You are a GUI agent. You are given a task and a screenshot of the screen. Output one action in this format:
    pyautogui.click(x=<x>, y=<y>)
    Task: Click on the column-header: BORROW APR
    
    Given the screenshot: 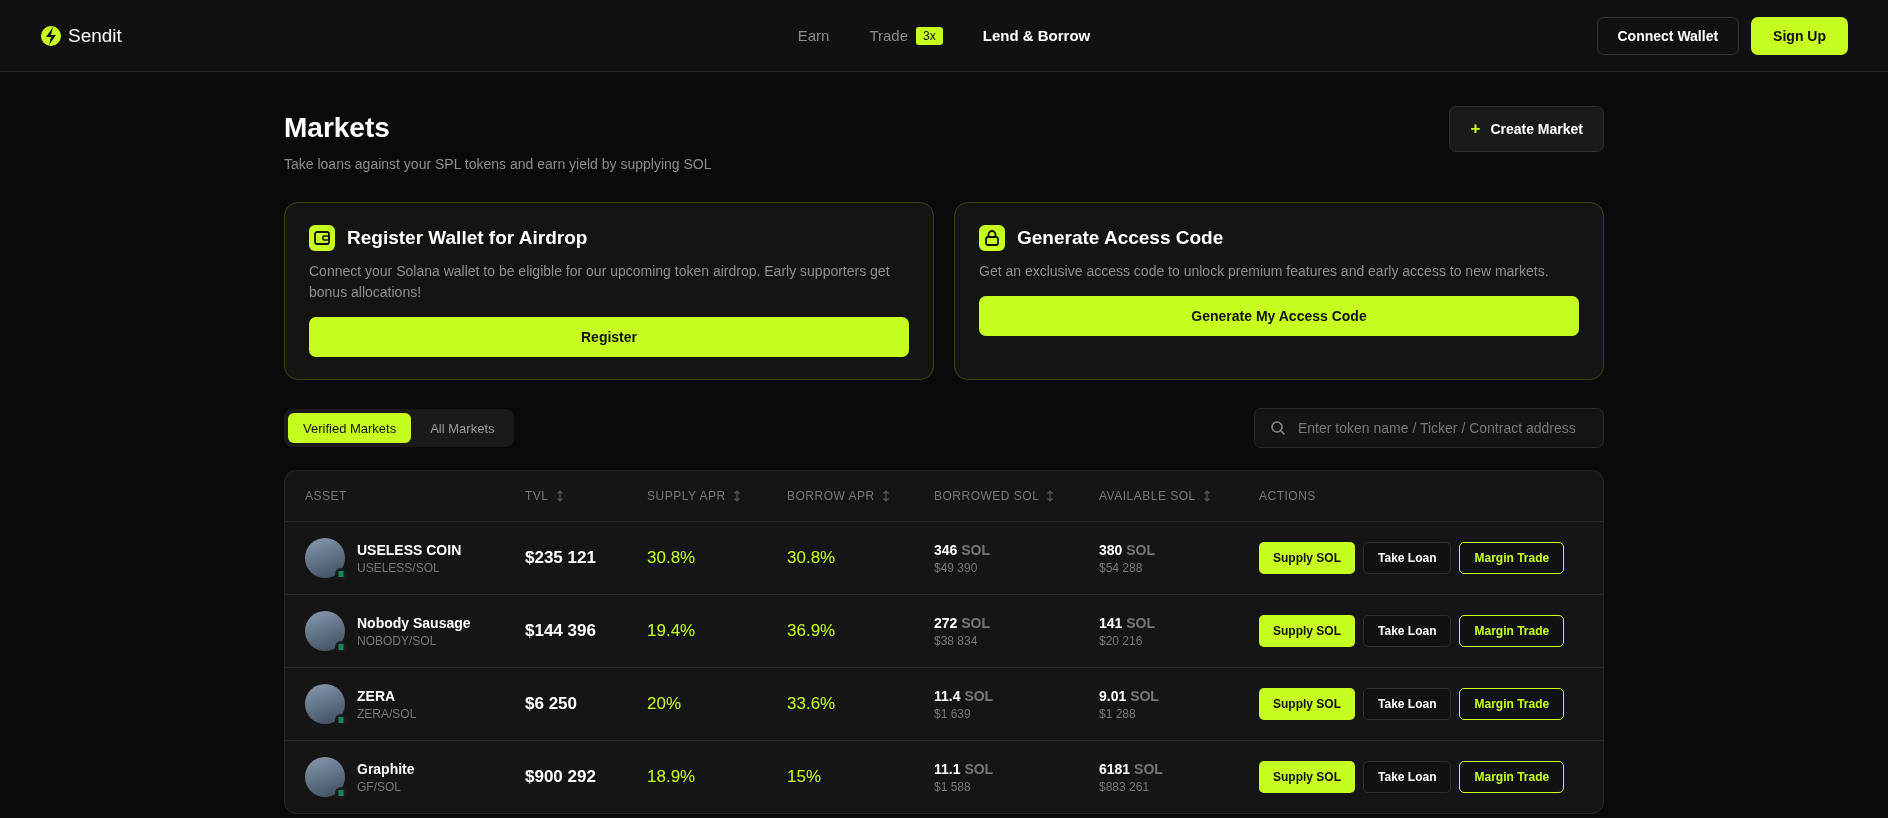 What is the action you would take?
    pyautogui.click(x=831, y=496)
    